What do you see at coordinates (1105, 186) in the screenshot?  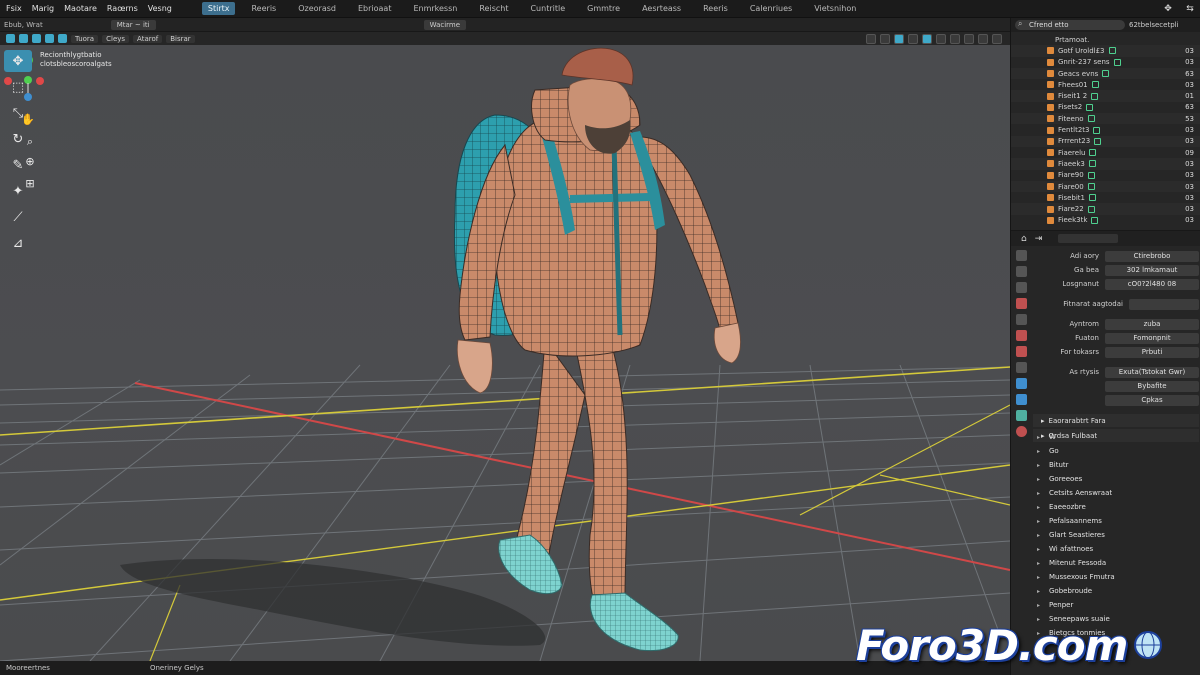 I see `outliner-row: Fiare00 03` at bounding box center [1105, 186].